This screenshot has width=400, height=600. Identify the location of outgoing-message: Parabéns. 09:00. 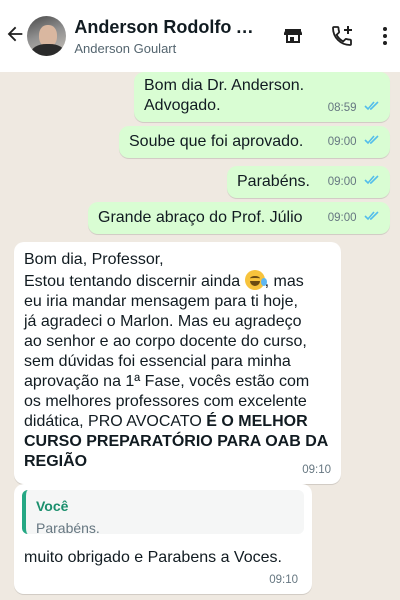
(308, 182).